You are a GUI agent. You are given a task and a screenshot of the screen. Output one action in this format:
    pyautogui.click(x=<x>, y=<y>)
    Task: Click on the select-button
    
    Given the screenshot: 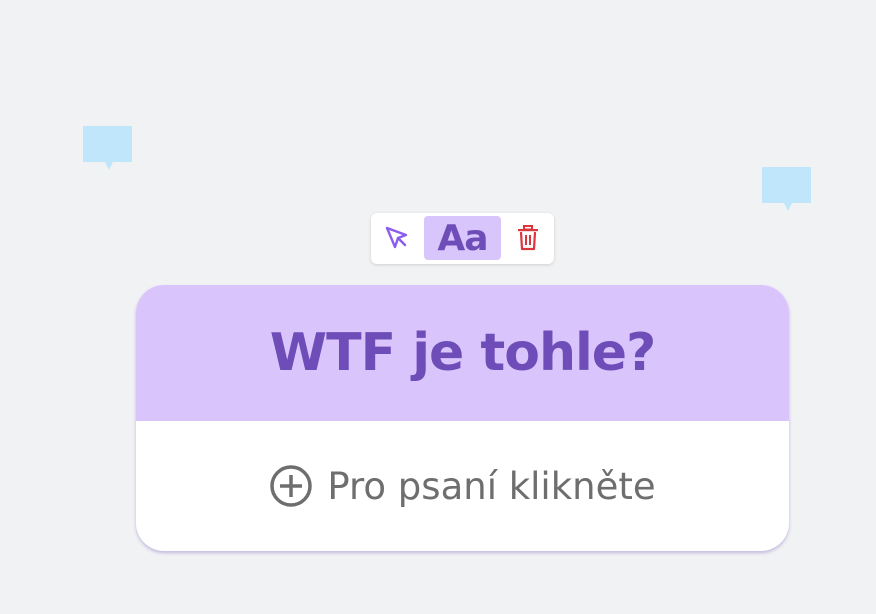 What is the action you would take?
    pyautogui.click(x=397, y=238)
    